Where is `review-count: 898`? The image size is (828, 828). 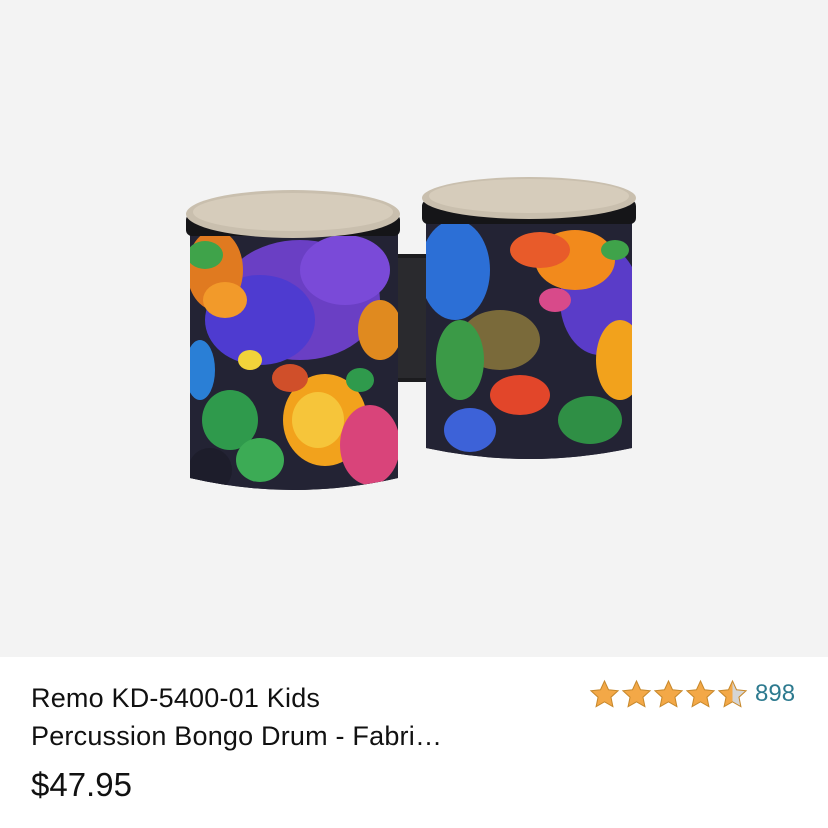 review-count: 898 is located at coordinates (775, 694).